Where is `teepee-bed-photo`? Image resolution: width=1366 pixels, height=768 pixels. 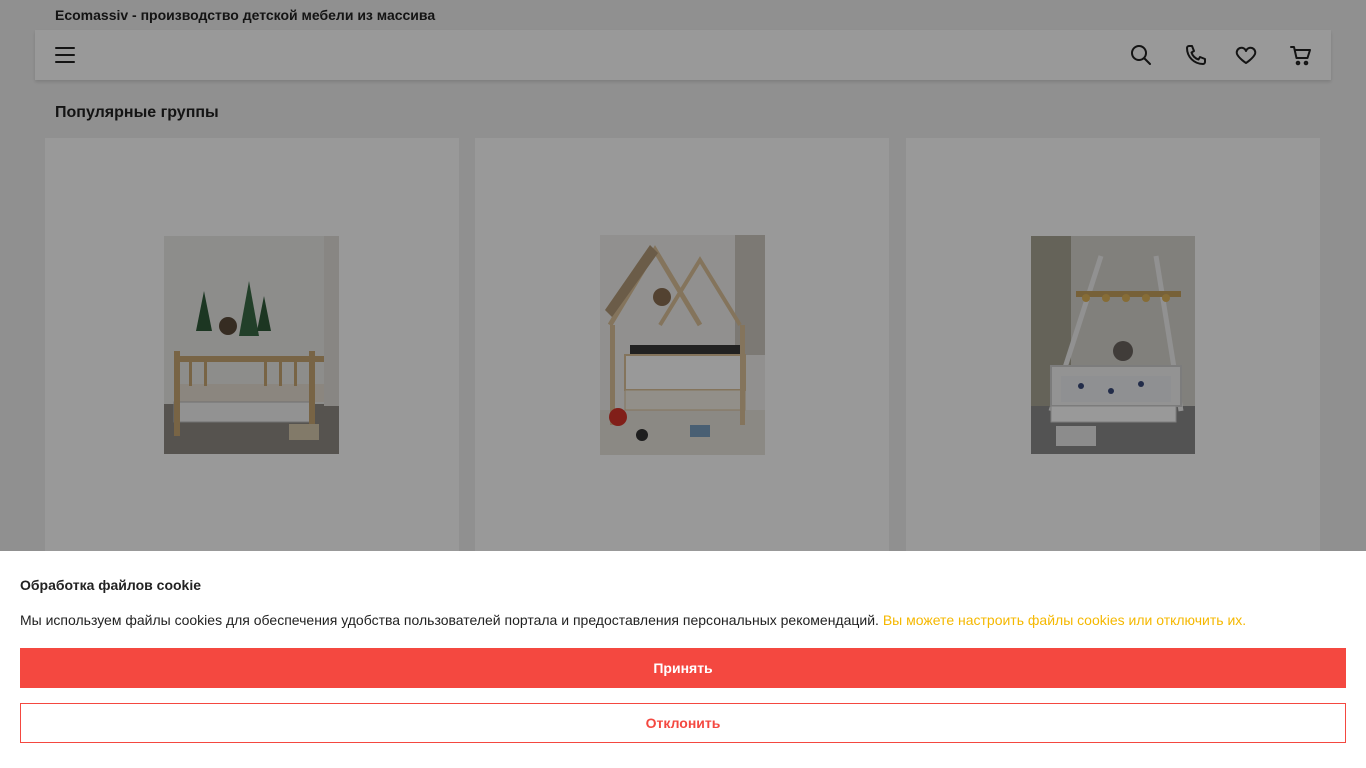
teepee-bed-photo is located at coordinates (1113, 345).